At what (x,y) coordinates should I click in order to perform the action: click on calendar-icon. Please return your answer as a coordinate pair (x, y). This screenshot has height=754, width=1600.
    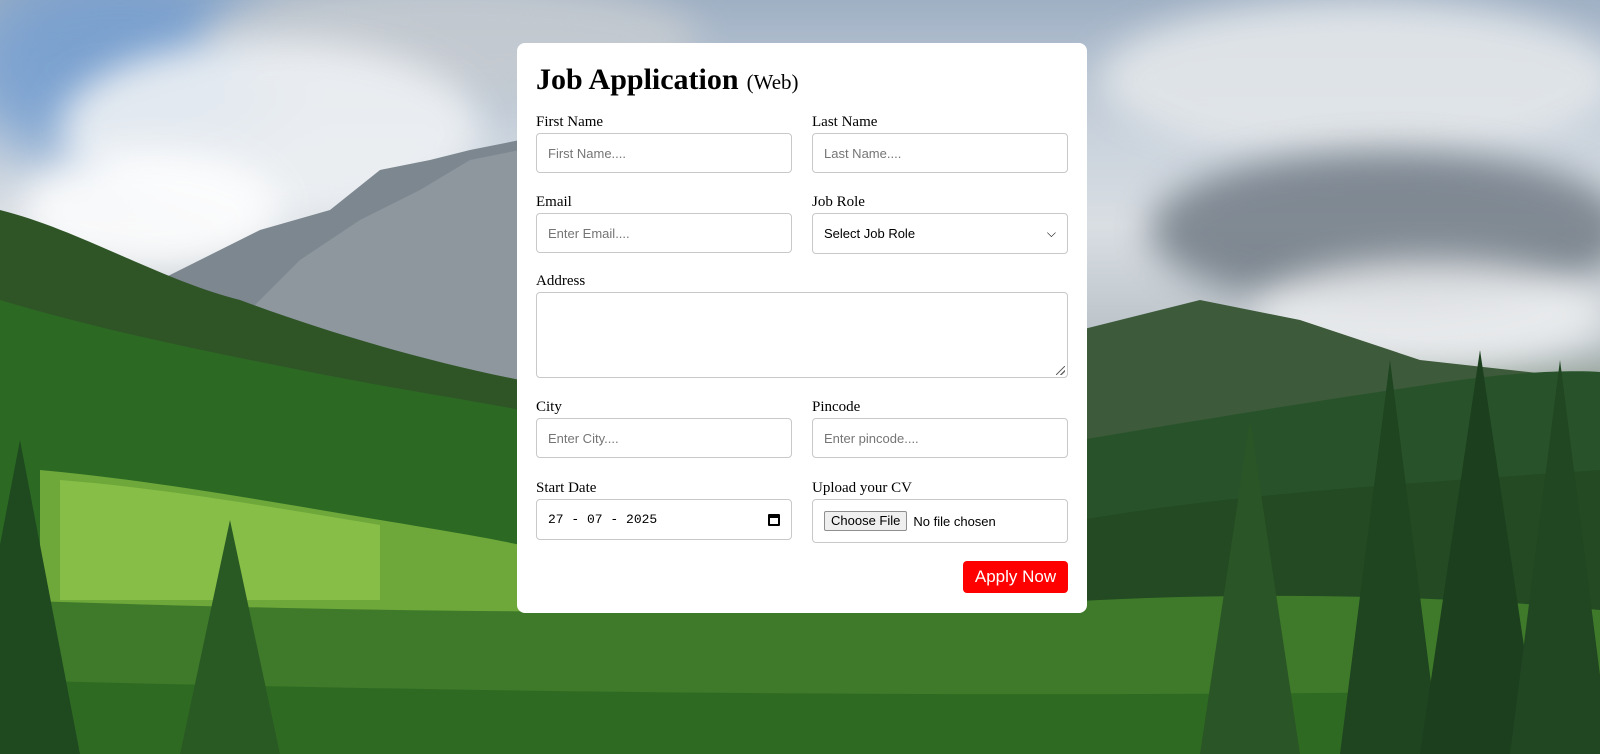
    Looking at the image, I should click on (774, 519).